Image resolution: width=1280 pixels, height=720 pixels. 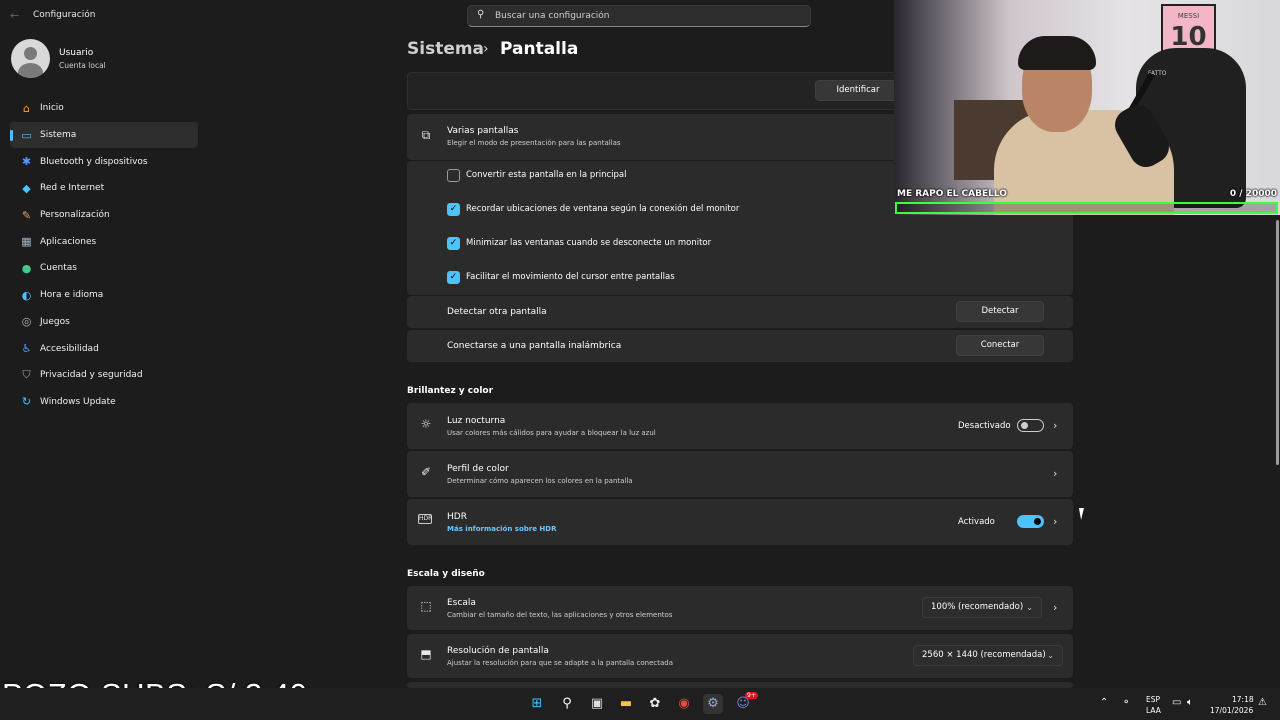 What do you see at coordinates (104, 348) in the screenshot?
I see `sidebar-item-accesibilidad: ♿ Accesibilidad` at bounding box center [104, 348].